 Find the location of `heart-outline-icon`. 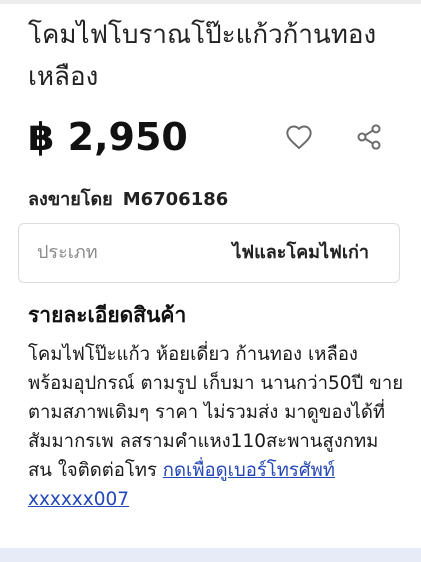

heart-outline-icon is located at coordinates (299, 137).